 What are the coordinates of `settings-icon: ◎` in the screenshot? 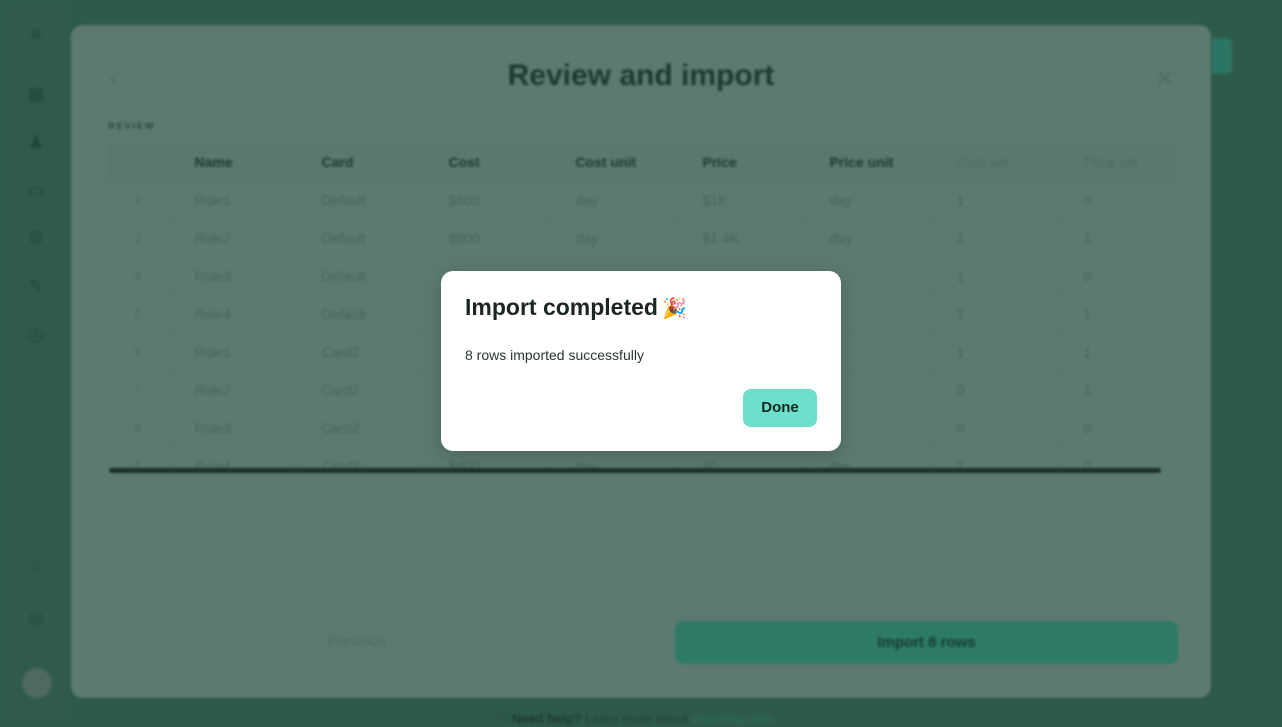 It's located at (36, 618).